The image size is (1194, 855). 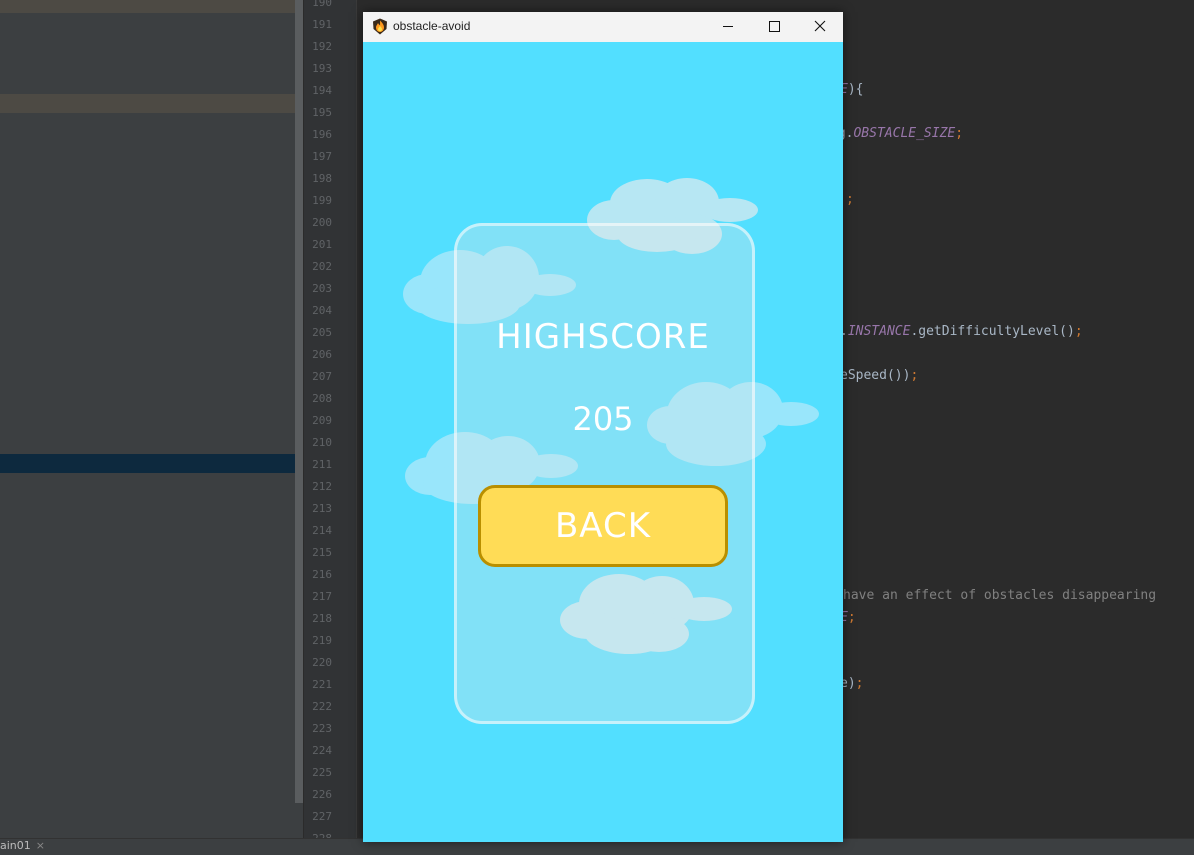 I want to click on line-number: 220, so click(x=322, y=662).